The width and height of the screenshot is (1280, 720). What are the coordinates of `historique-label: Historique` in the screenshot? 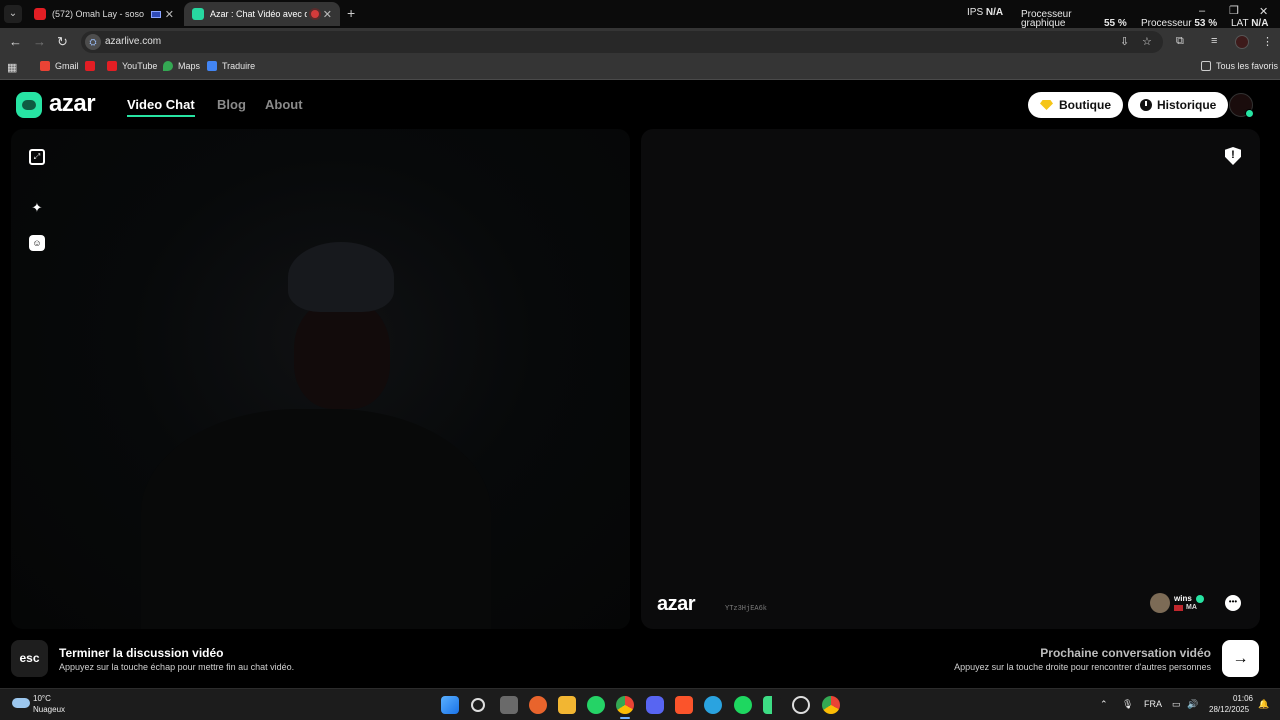 It's located at (1187, 105).